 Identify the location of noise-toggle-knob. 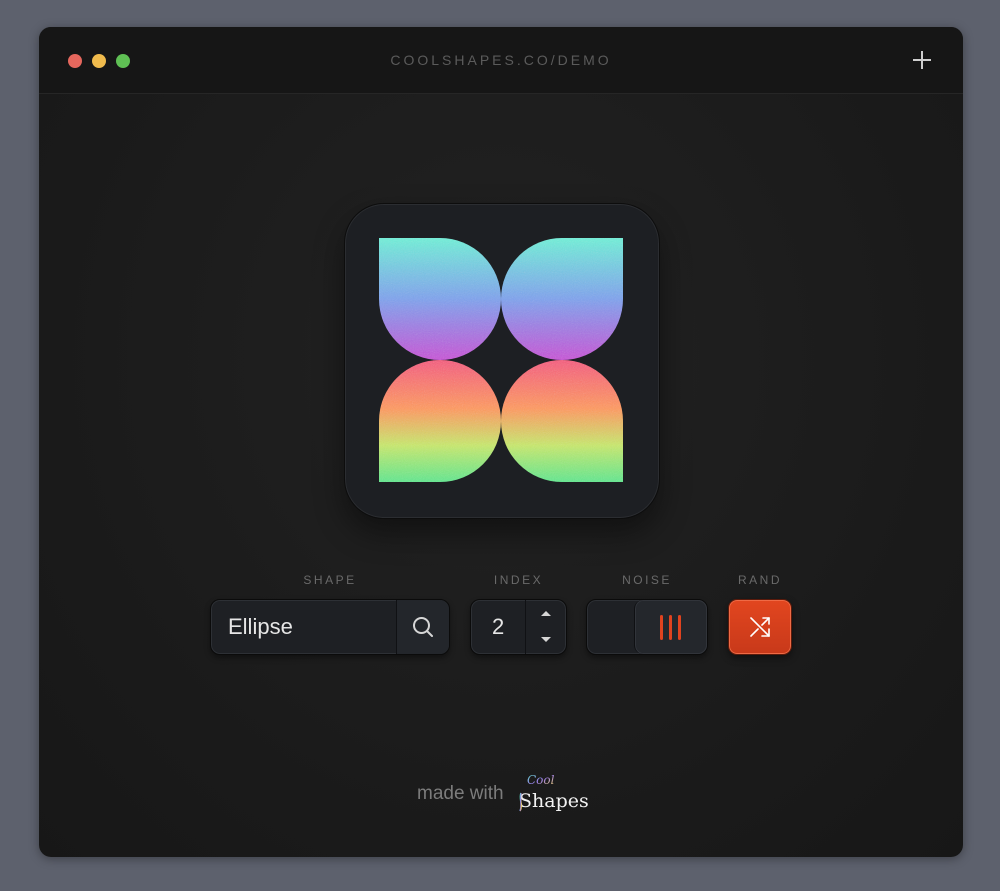
(670, 627).